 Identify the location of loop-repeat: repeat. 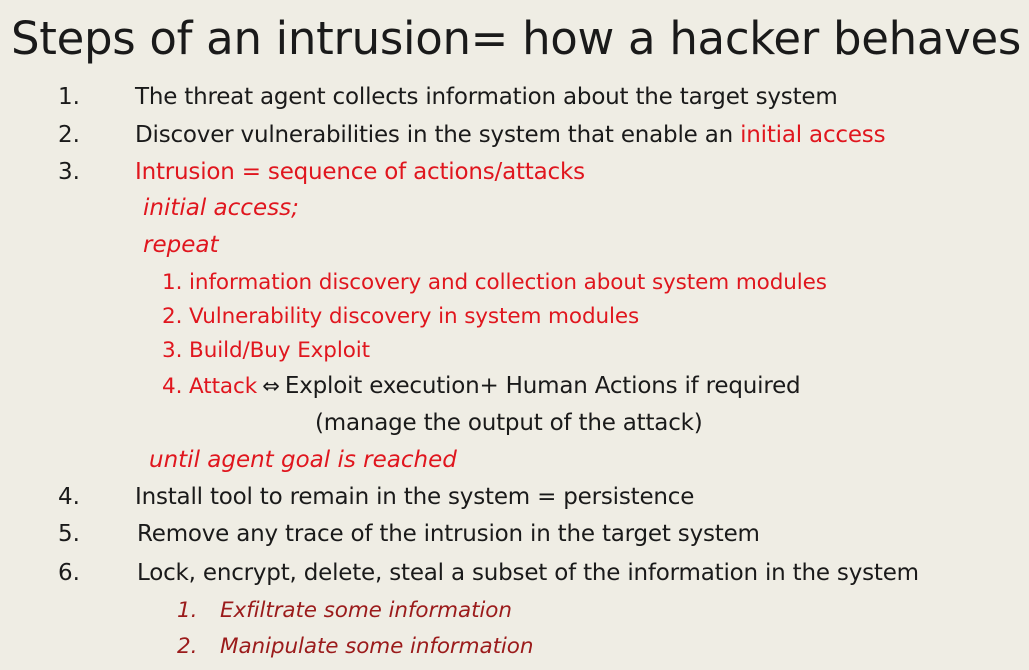
(181, 245).